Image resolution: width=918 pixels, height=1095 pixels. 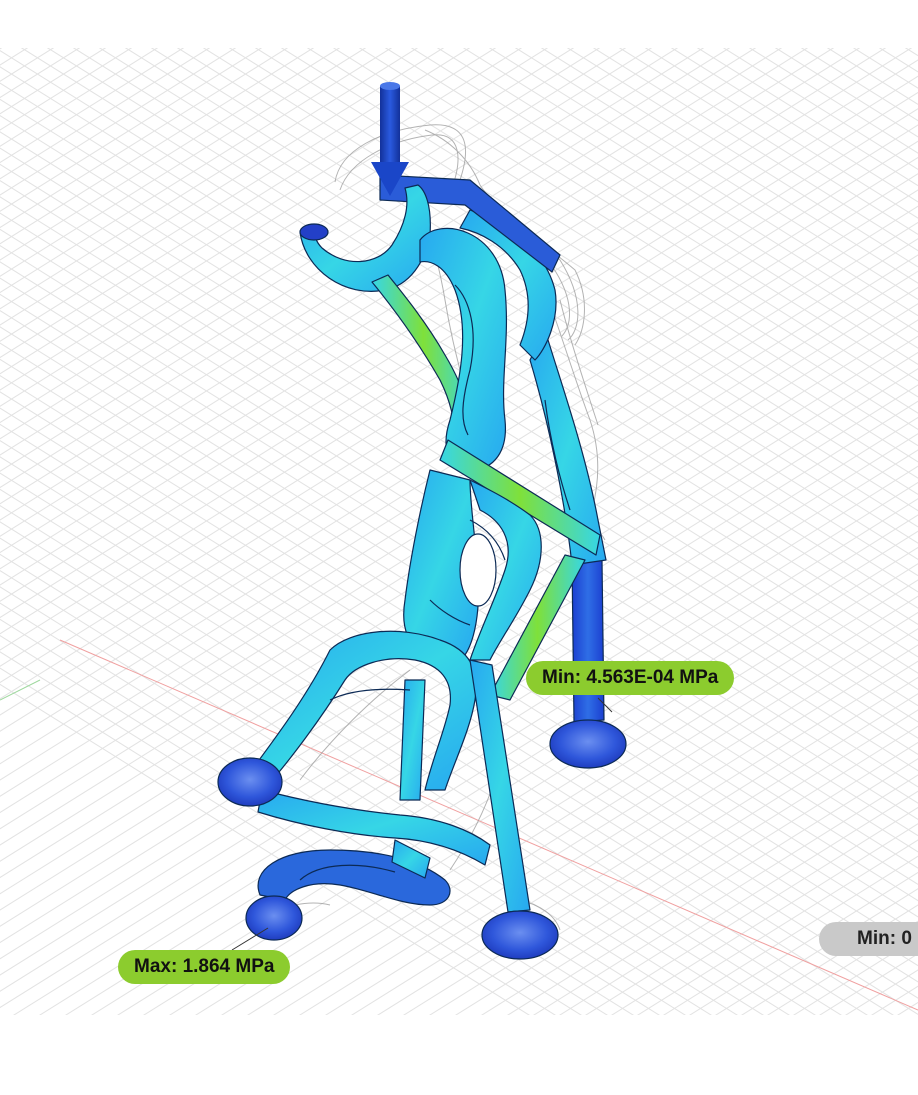 What do you see at coordinates (630, 678) in the screenshot?
I see `min-stress-probe-label: Min: 4.563E-04 MPa` at bounding box center [630, 678].